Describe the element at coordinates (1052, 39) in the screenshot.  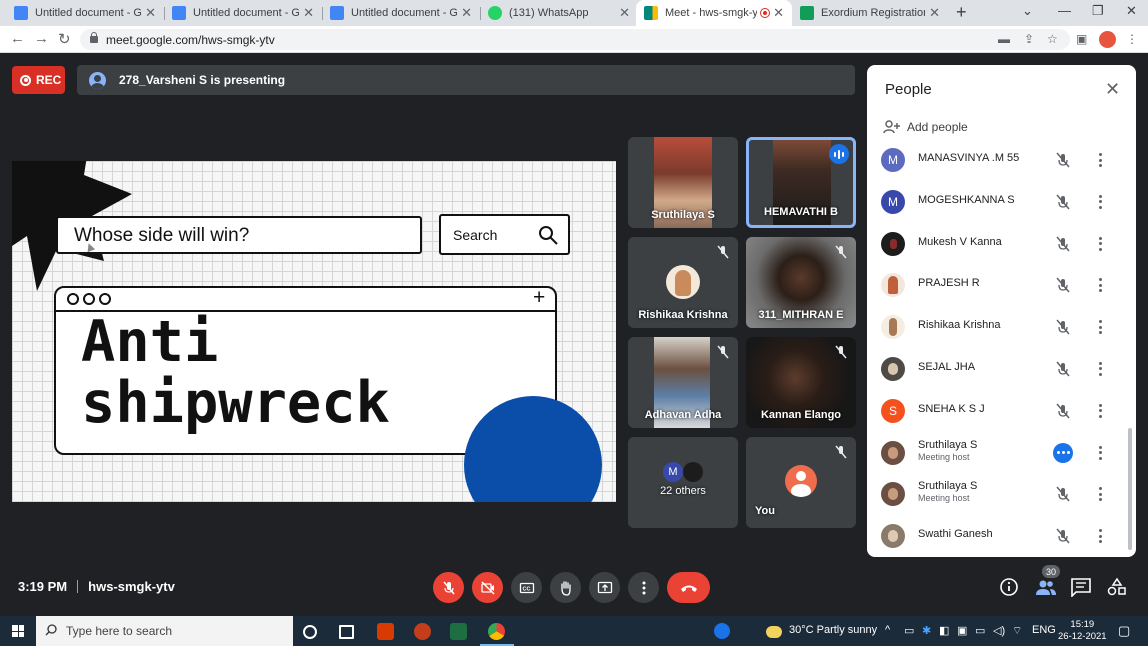
I see `bookmark-star-icon: ☆` at that location.